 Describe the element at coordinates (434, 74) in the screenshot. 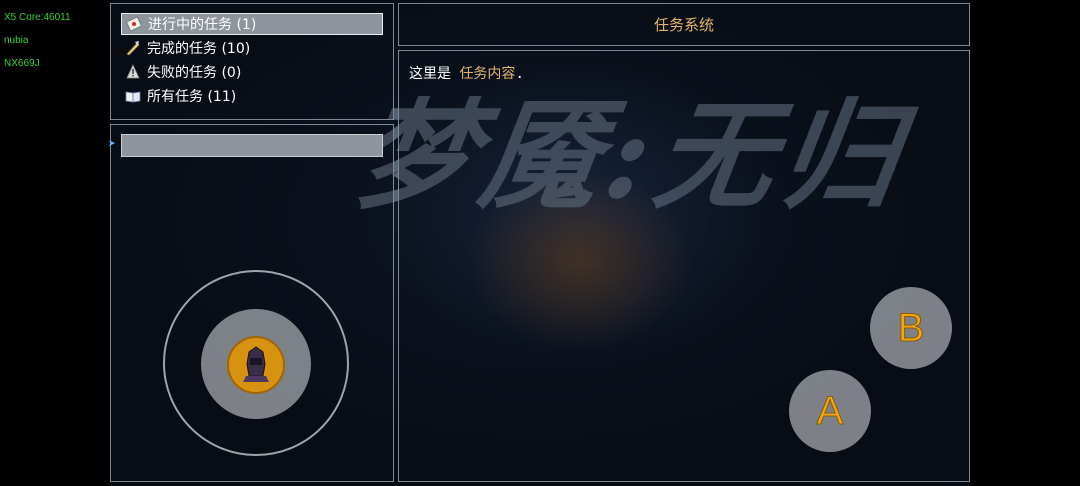

I see `task-content-prefix: 这里是` at that location.